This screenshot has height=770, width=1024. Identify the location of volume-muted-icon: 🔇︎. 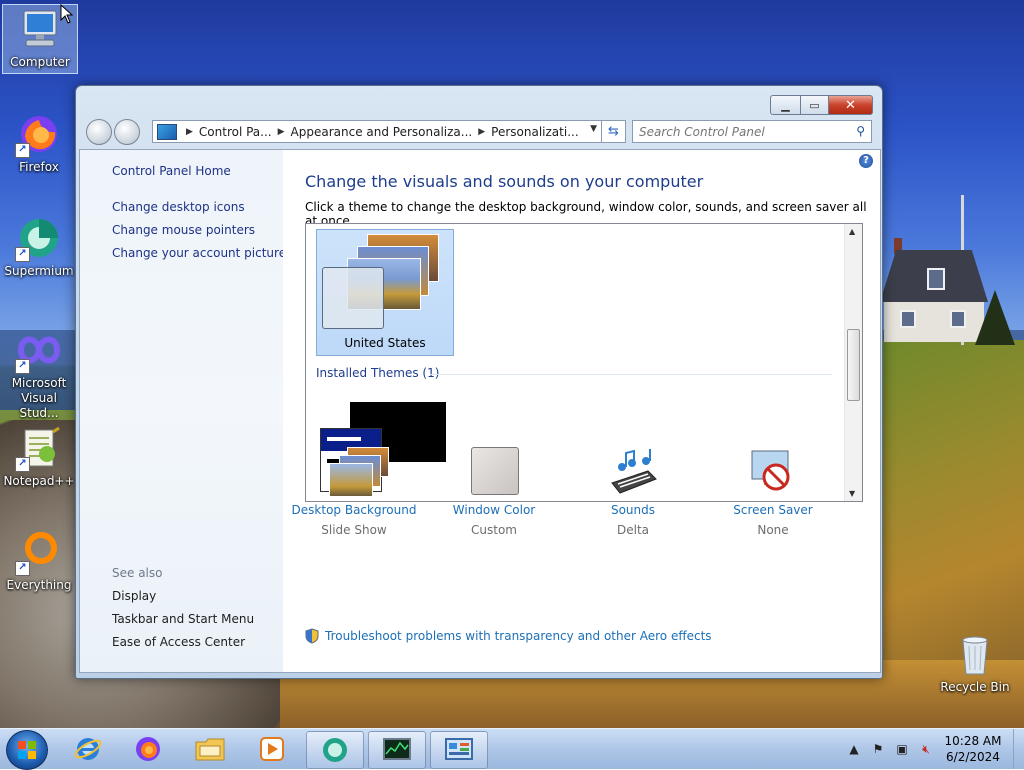
(926, 749).